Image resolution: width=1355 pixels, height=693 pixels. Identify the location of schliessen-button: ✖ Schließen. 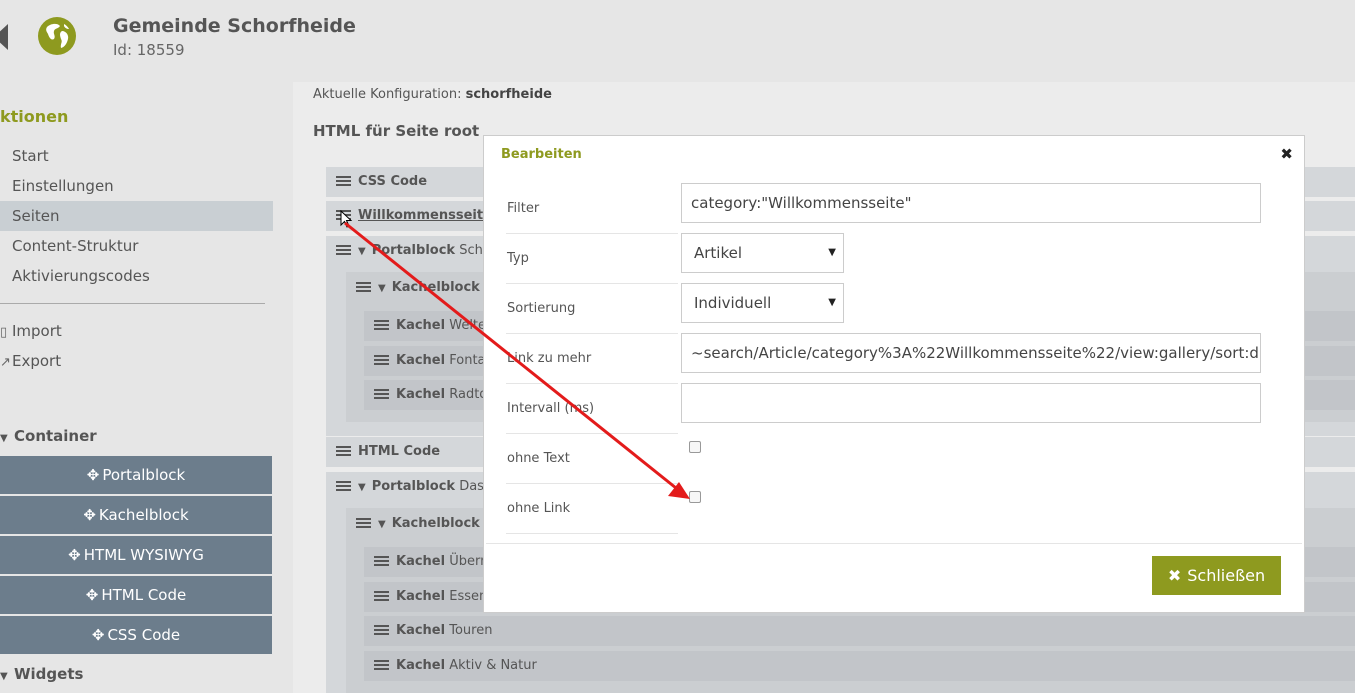
(1216, 575).